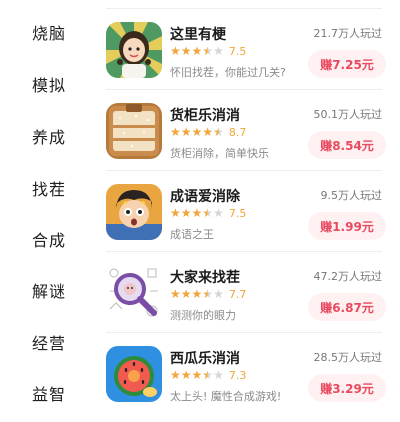 The image size is (400, 422). What do you see at coordinates (347, 145) in the screenshot?
I see `earn-button: 赚8.54元` at bounding box center [347, 145].